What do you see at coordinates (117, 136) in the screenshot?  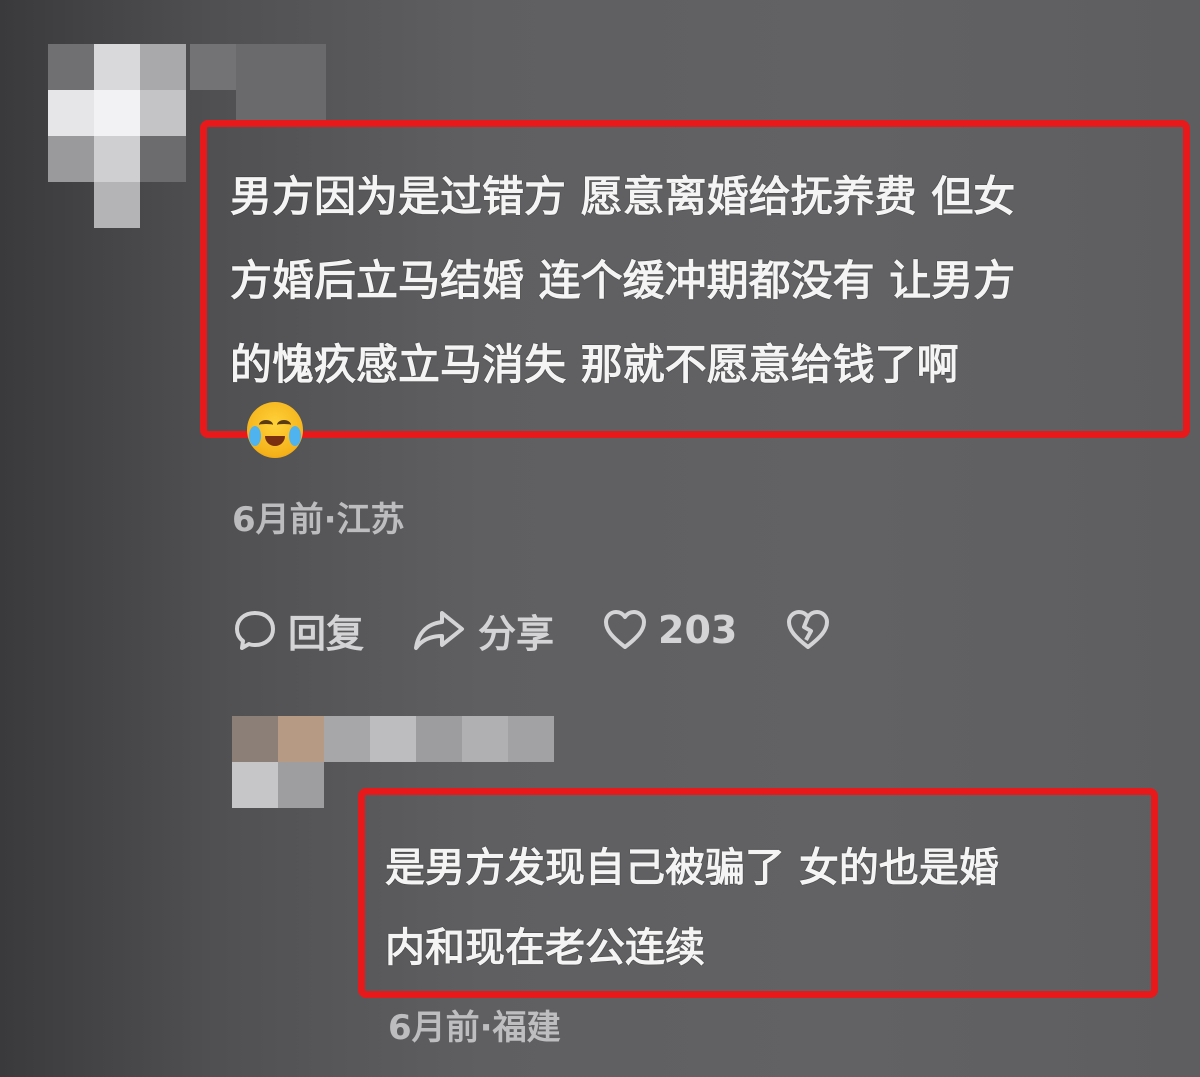 I see `avatar` at bounding box center [117, 136].